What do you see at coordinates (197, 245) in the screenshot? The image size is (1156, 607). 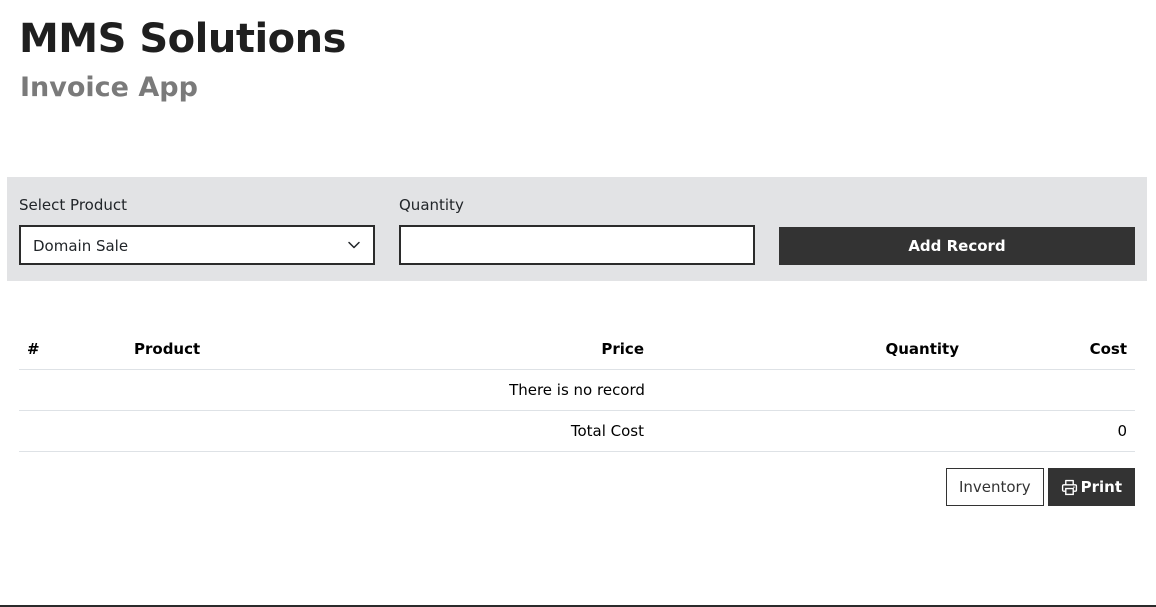 I see `product-select: Domain Sale` at bounding box center [197, 245].